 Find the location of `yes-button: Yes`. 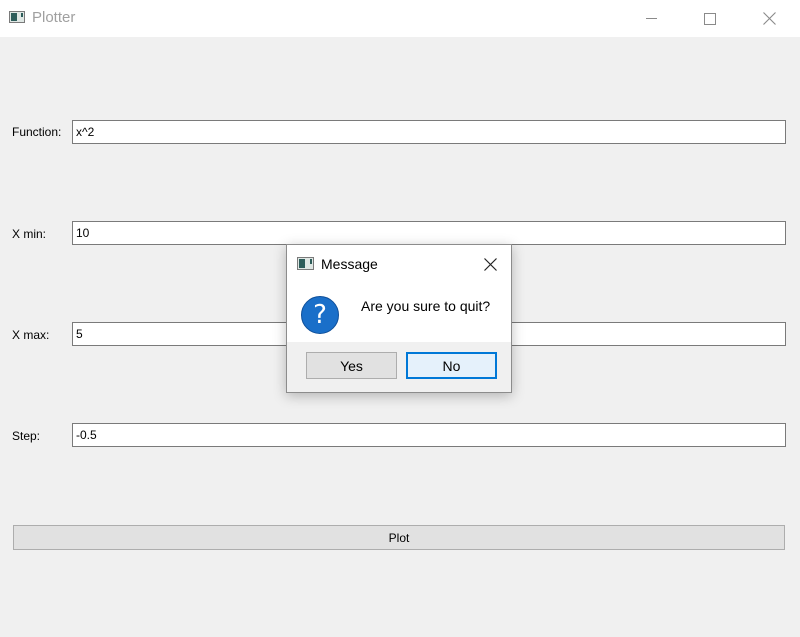

yes-button: Yes is located at coordinates (351, 365).